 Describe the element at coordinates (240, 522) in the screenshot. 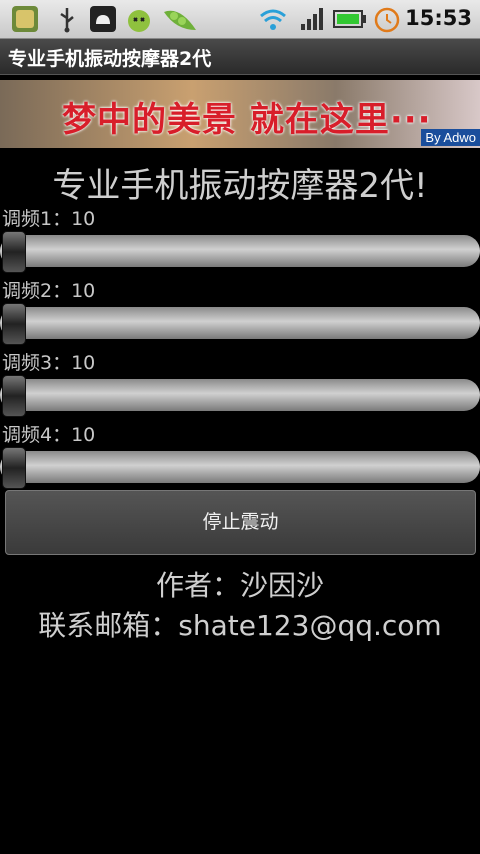

I see `stop-vibration-button: 停止震动` at that location.